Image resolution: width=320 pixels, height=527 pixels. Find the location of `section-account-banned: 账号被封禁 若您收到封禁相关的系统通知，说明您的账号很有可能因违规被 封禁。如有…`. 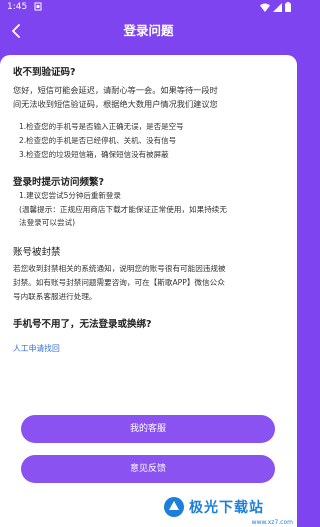

section-account-banned: 账号被封禁 若您收到封禁相关的系统通知，说明您的账号很有可能因违规被 封禁。如有… is located at coordinates (148, 275).